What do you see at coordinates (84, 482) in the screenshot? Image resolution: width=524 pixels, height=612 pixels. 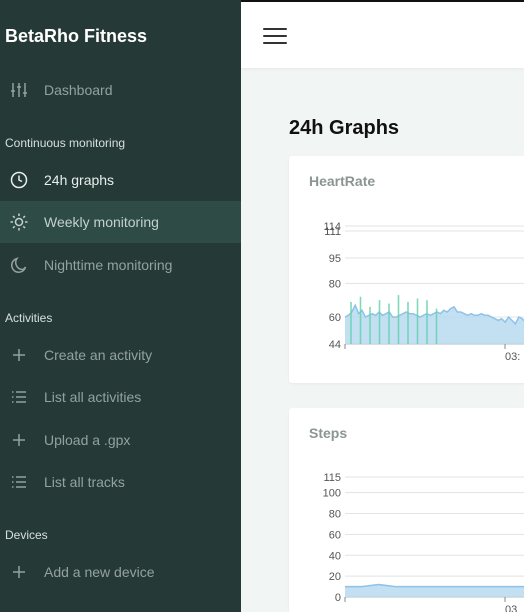 I see `sidebar-item-label: List all tracks` at bounding box center [84, 482].